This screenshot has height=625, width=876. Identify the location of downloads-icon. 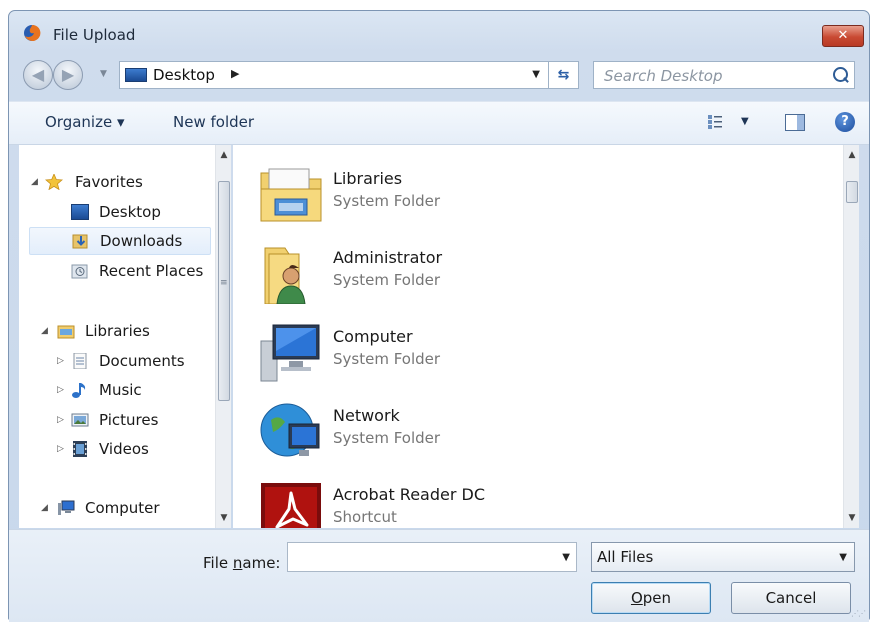
(80, 241).